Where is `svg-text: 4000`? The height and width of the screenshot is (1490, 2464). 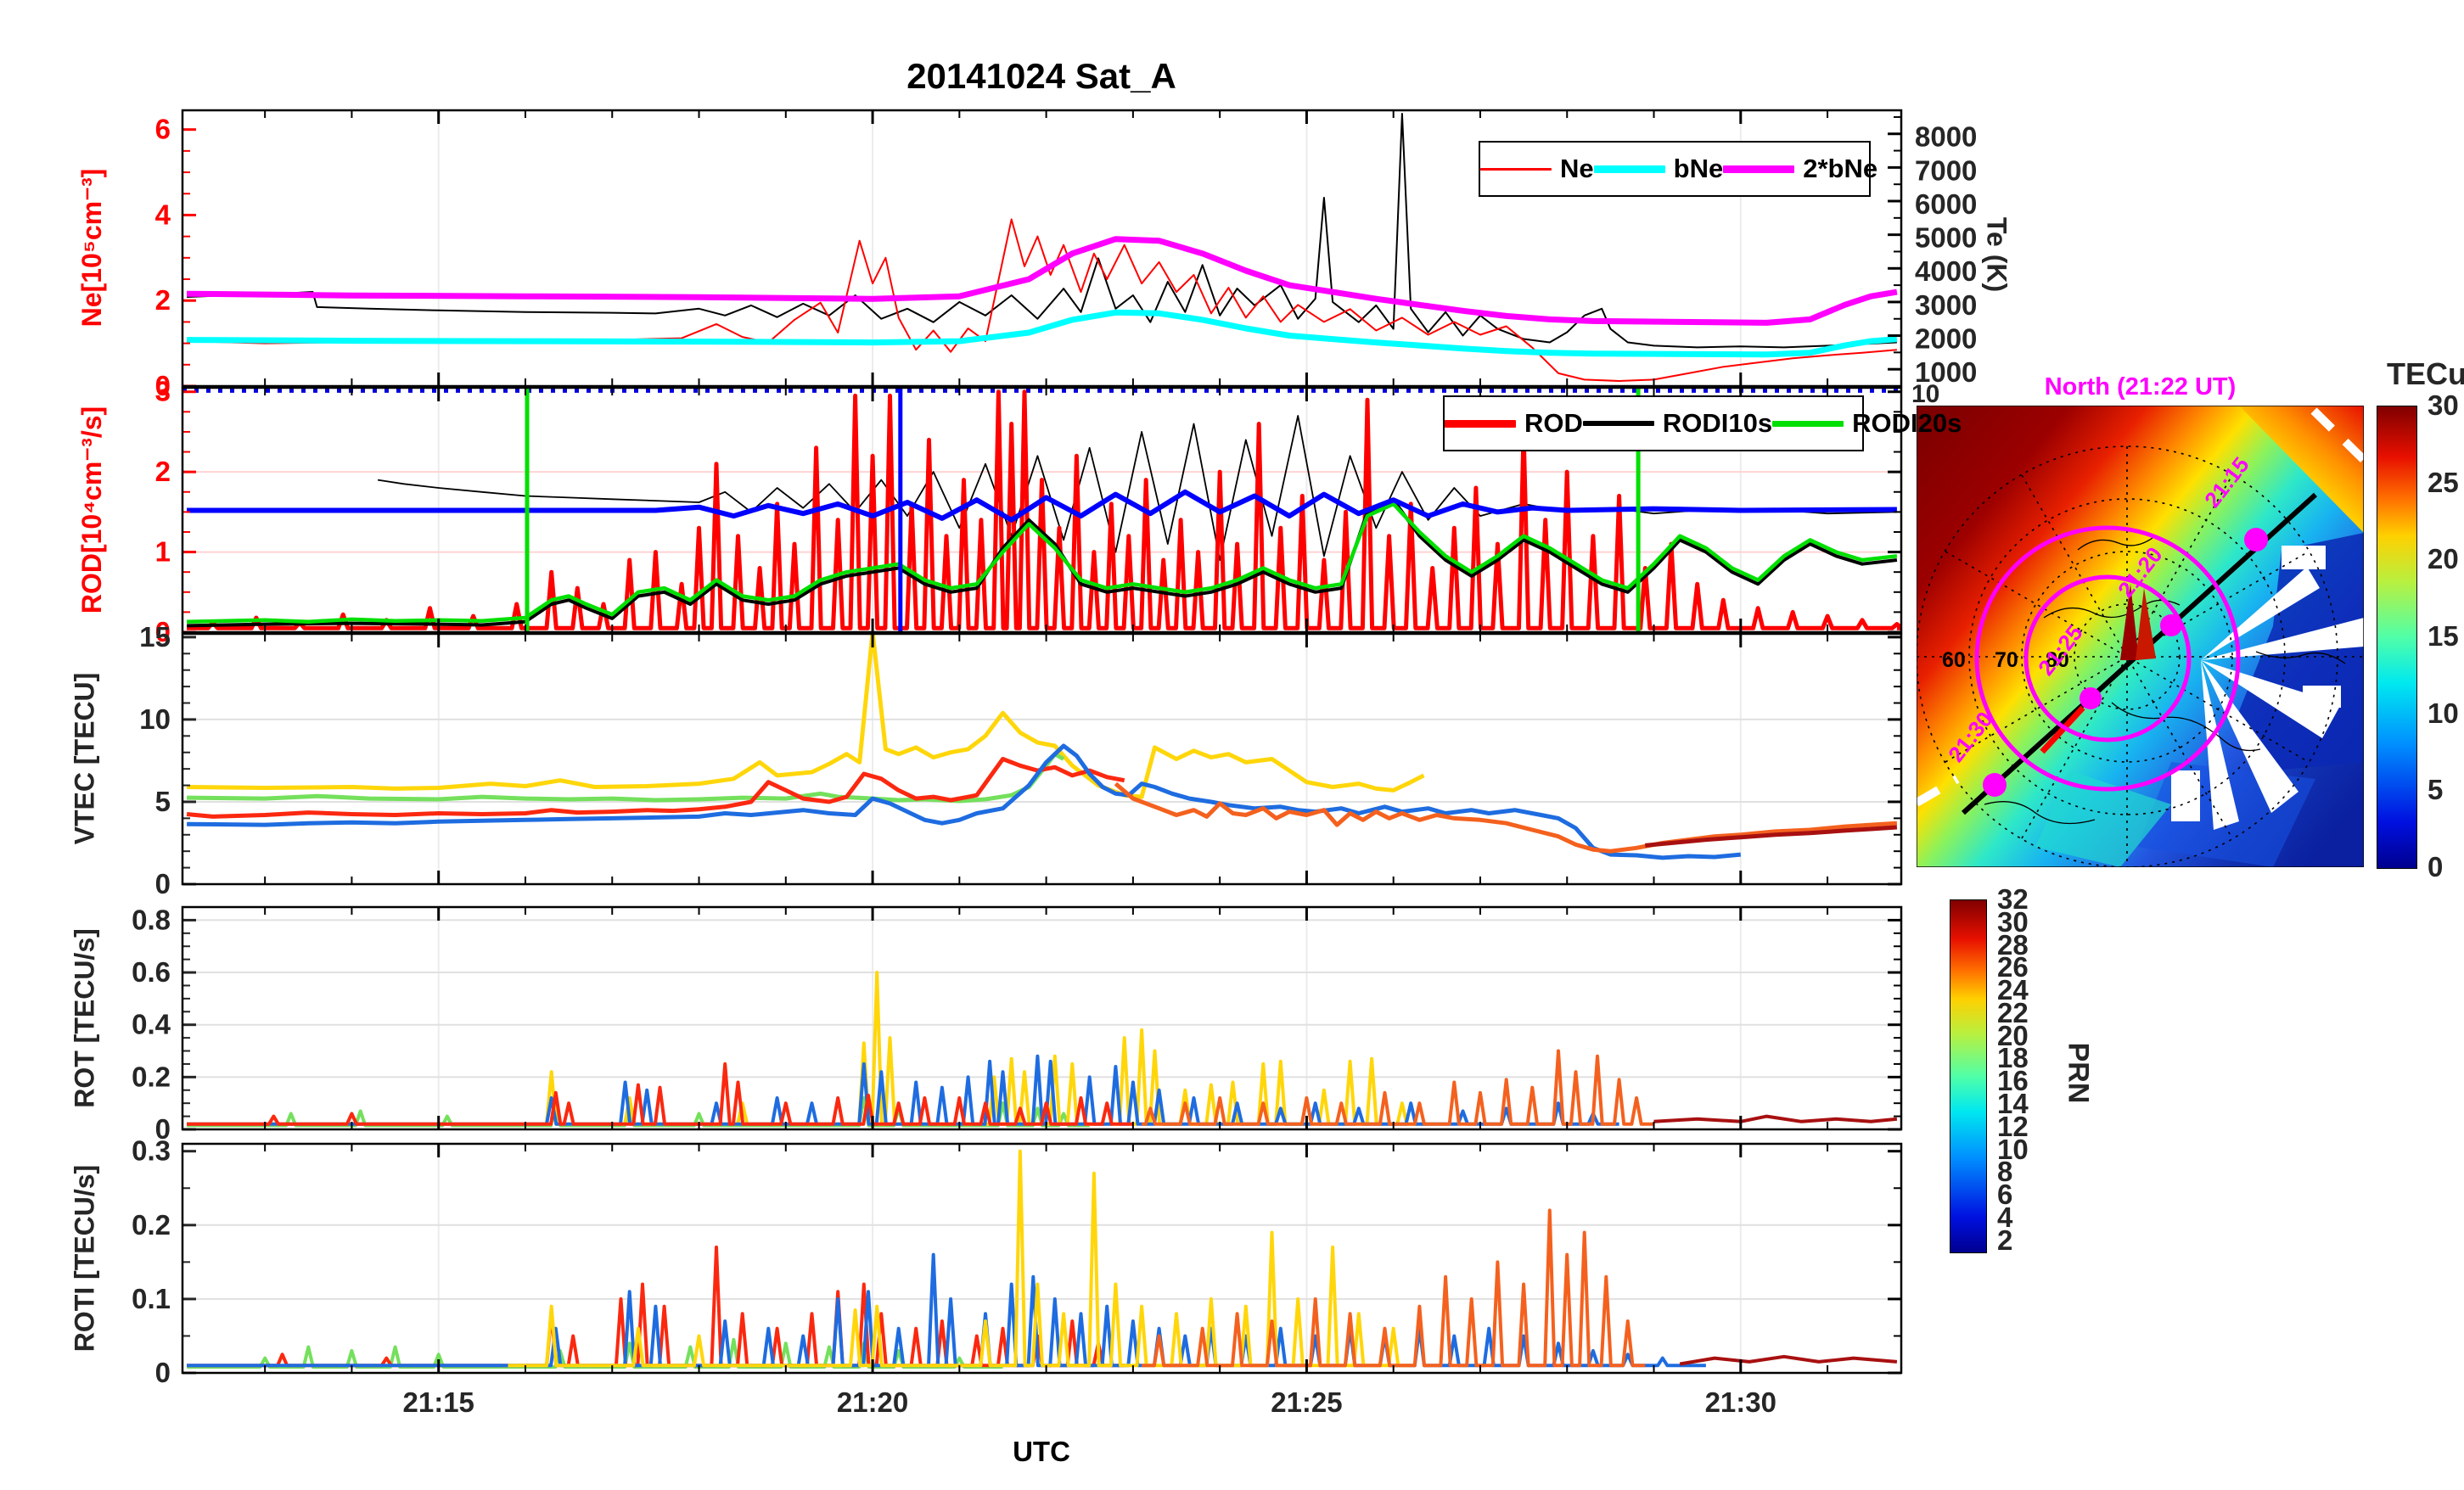 svg-text: 4000 is located at coordinates (1946, 271).